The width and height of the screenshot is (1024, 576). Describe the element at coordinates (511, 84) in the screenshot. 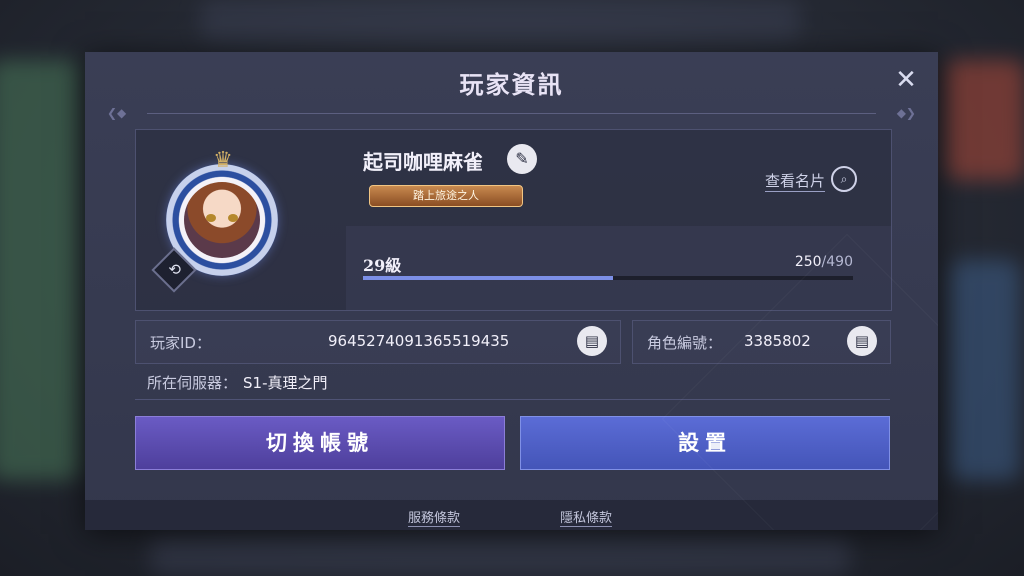

I see `dialog-title: 玩家資訊` at that location.